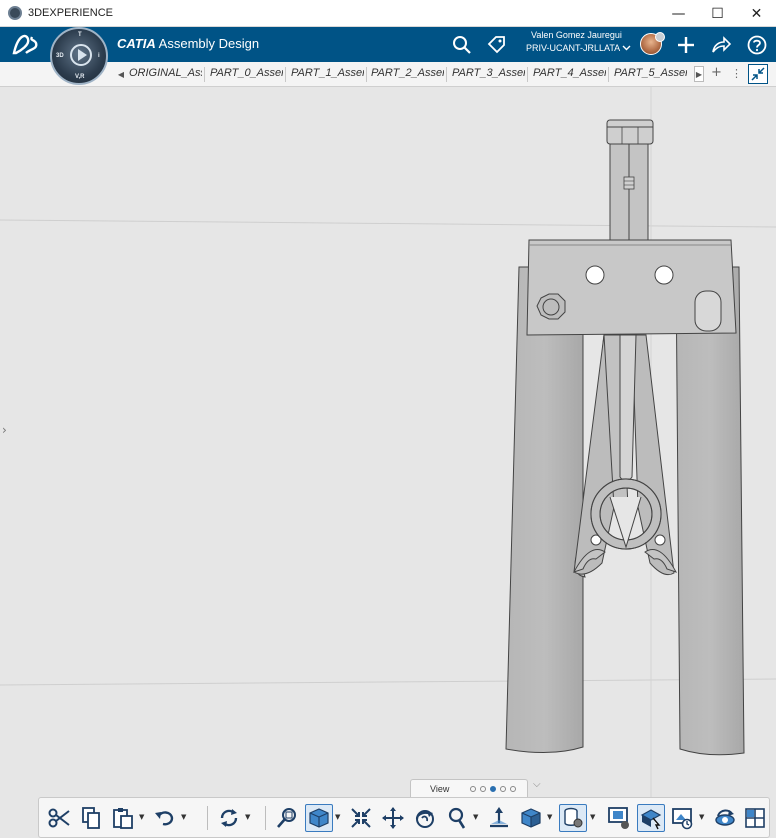 The width and height of the screenshot is (776, 838). I want to click on minimize-button: —, so click(678, 13).